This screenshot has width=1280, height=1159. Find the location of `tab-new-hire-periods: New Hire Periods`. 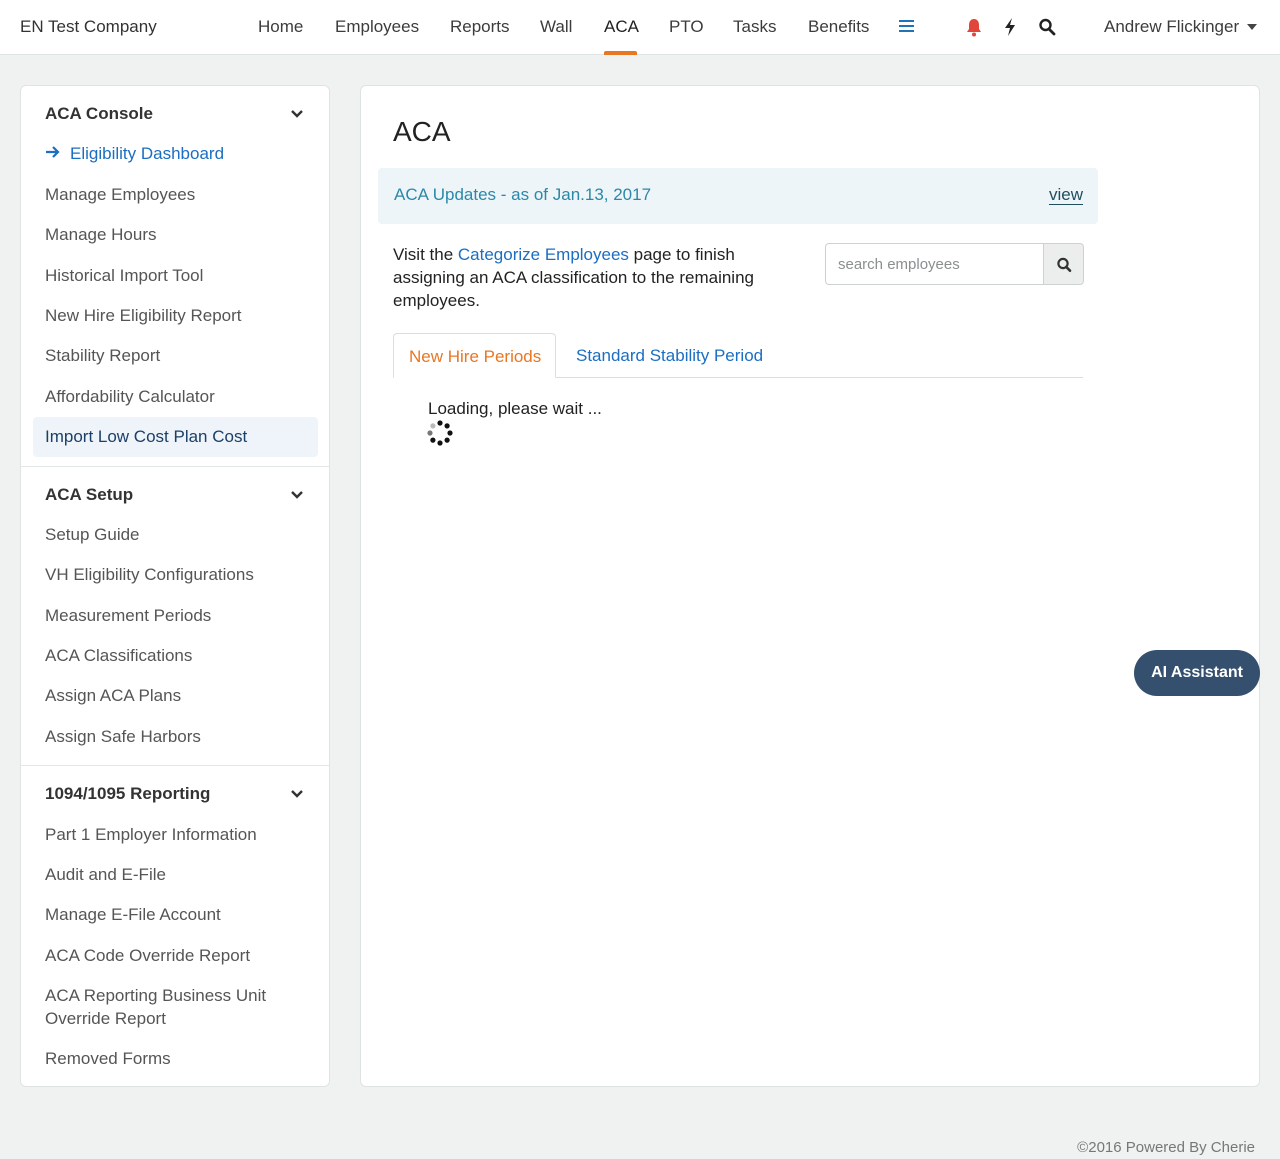

tab-new-hire-periods: New Hire Periods is located at coordinates (474, 355).